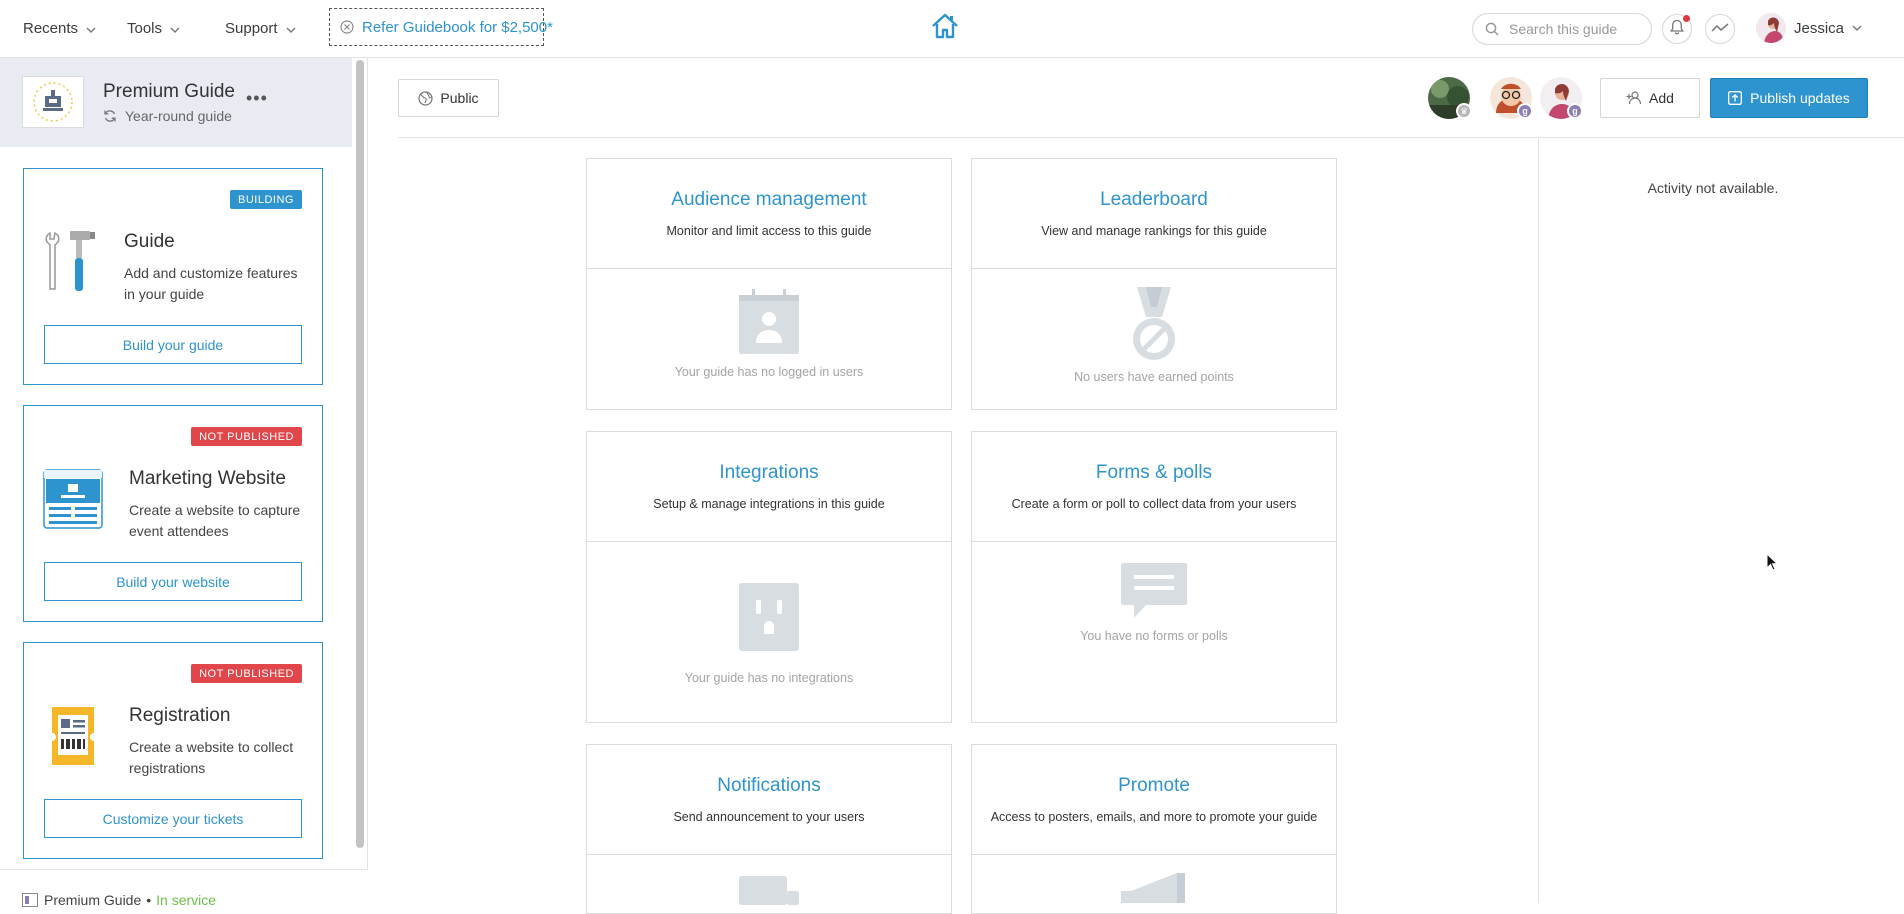 This screenshot has height=914, width=1904. What do you see at coordinates (169, 91) in the screenshot?
I see `guide-title: Premium Guide` at bounding box center [169, 91].